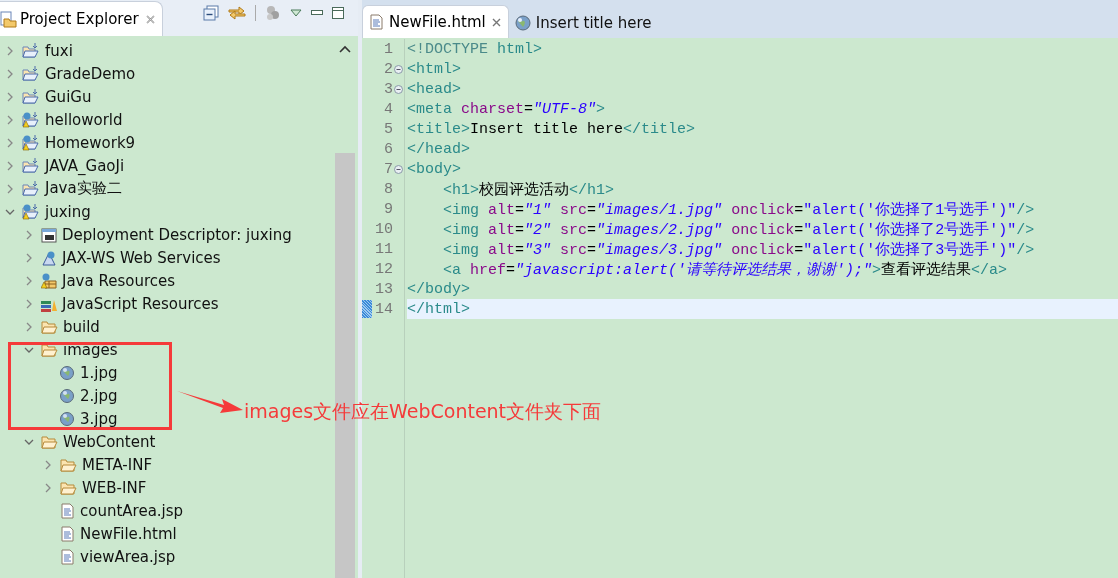 The width and height of the screenshot is (1118, 578). Describe the element at coordinates (67, 96) in the screenshot. I see `tree-item: GuiGu` at that location.